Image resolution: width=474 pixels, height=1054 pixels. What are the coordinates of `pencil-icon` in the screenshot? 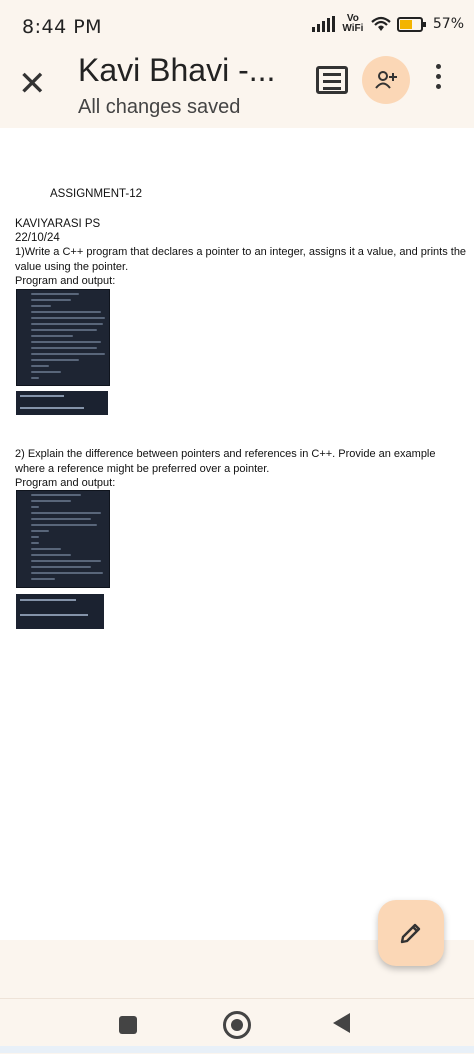 It's located at (410, 933).